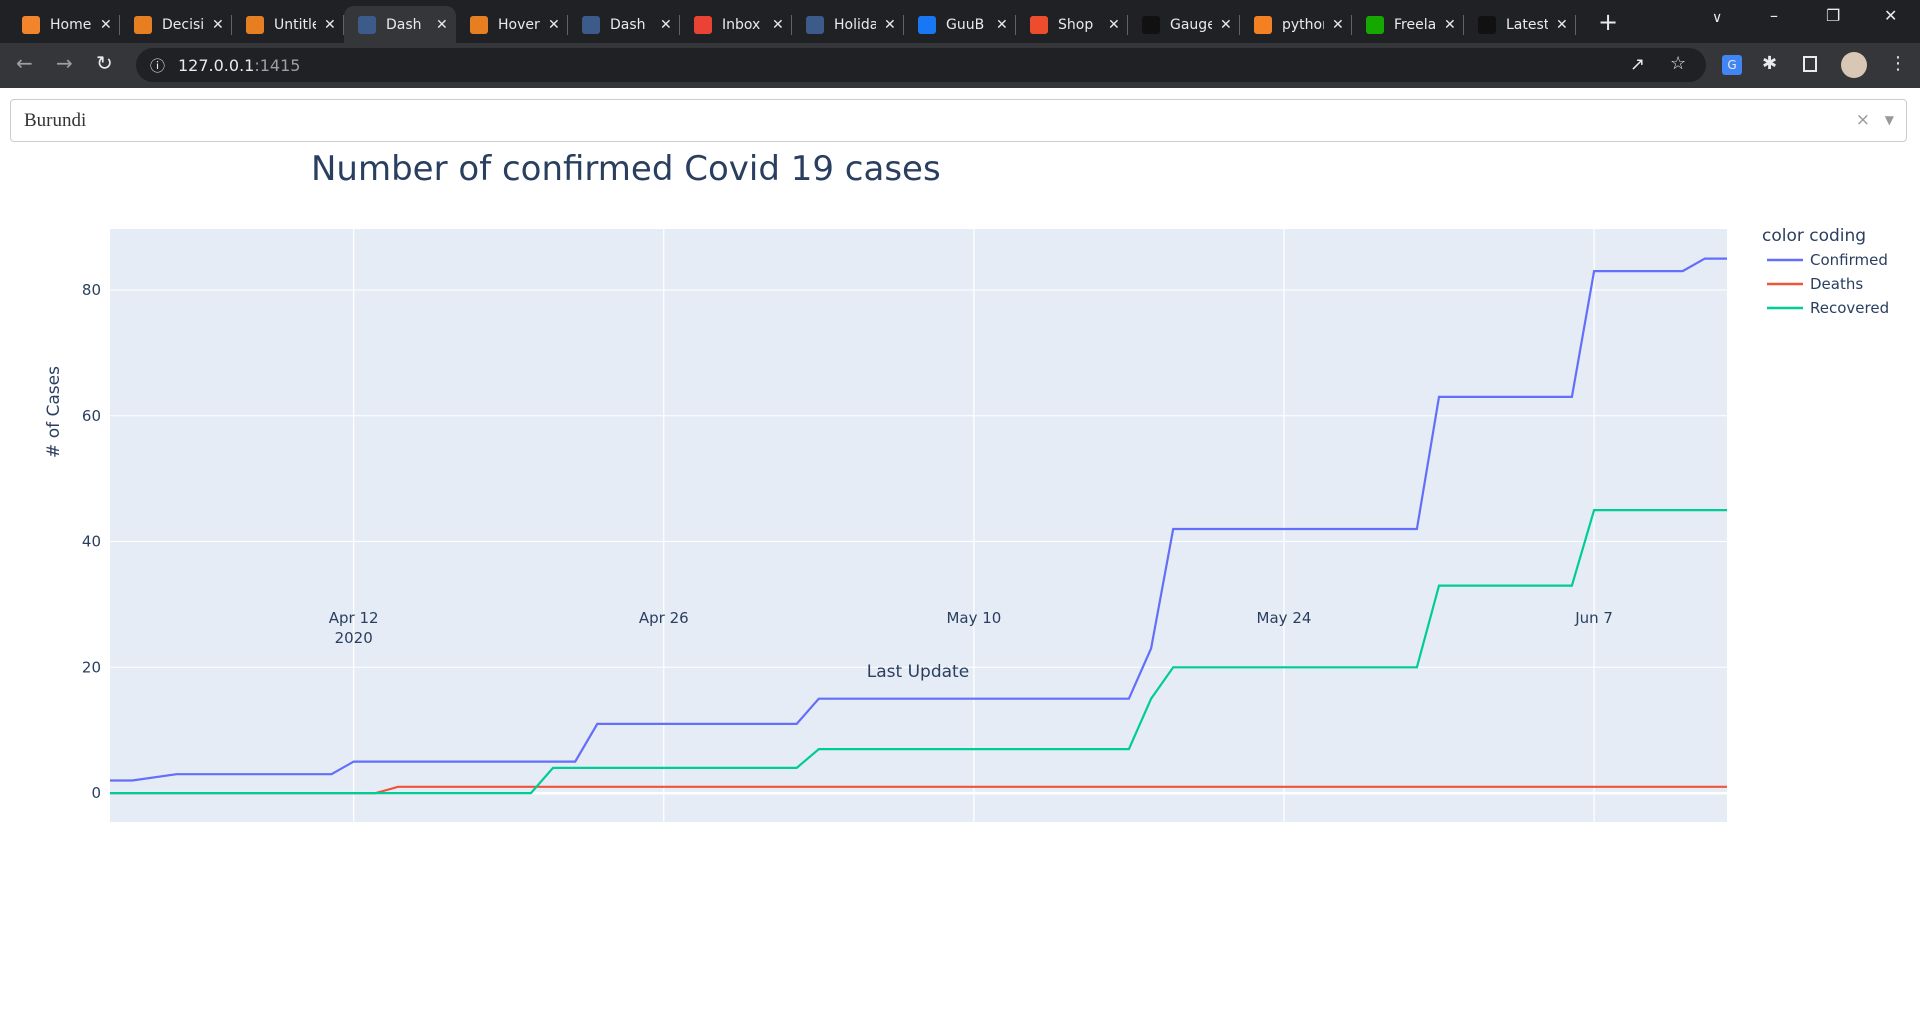 The image size is (1920, 1020). What do you see at coordinates (1825, 271) in the screenshot?
I see `legend: color coding Confirmed Deaths Recovered` at bounding box center [1825, 271].